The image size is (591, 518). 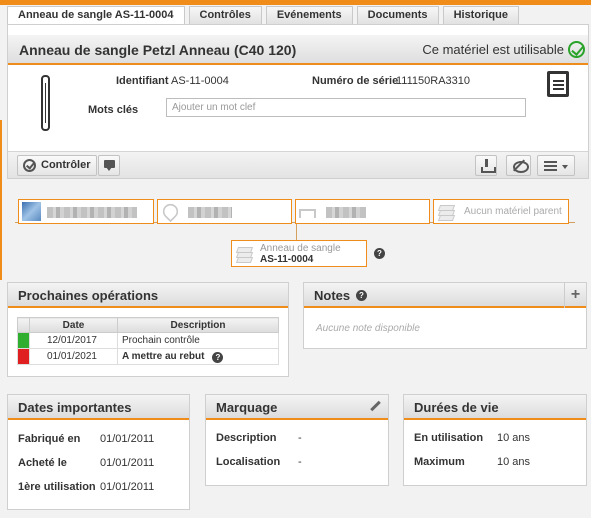 I want to click on identifiant-label: Identifiant, so click(x=142, y=81).